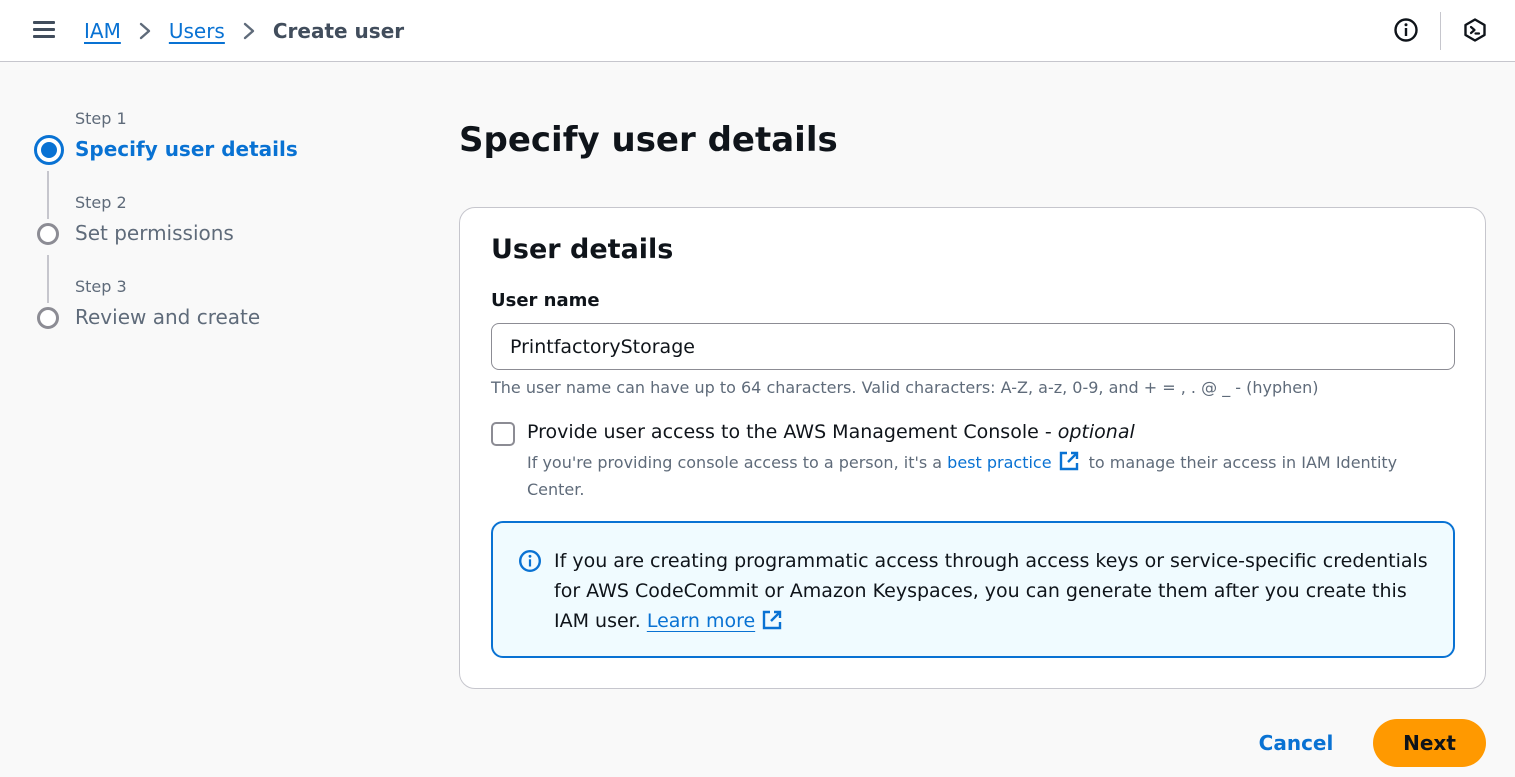  What do you see at coordinates (545, 300) in the screenshot?
I see `user-name-label: User name` at bounding box center [545, 300].